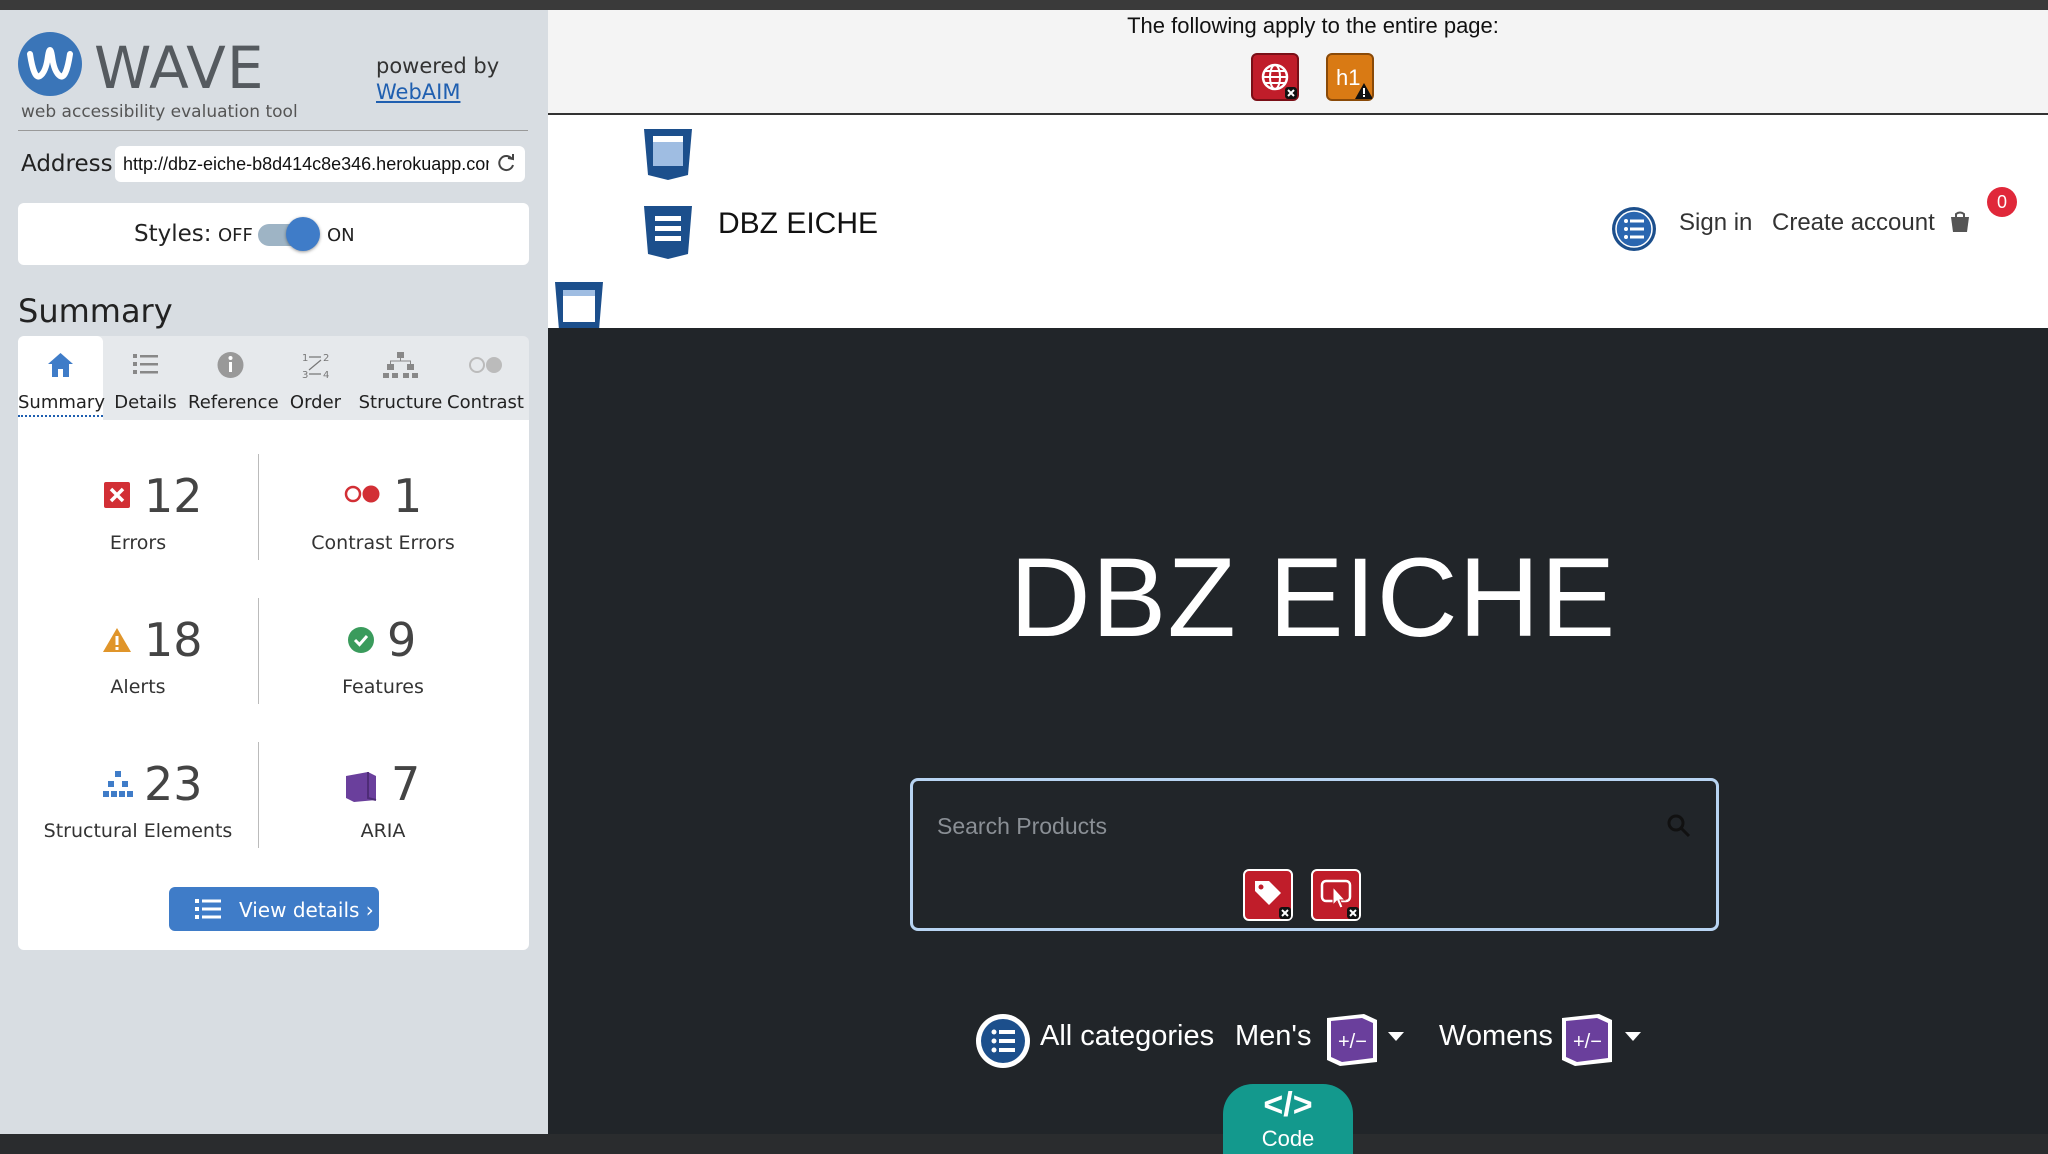 Image resolution: width=2048 pixels, height=1154 pixels. What do you see at coordinates (138, 687) in the screenshot?
I see `alerts-label: Alerts` at bounding box center [138, 687].